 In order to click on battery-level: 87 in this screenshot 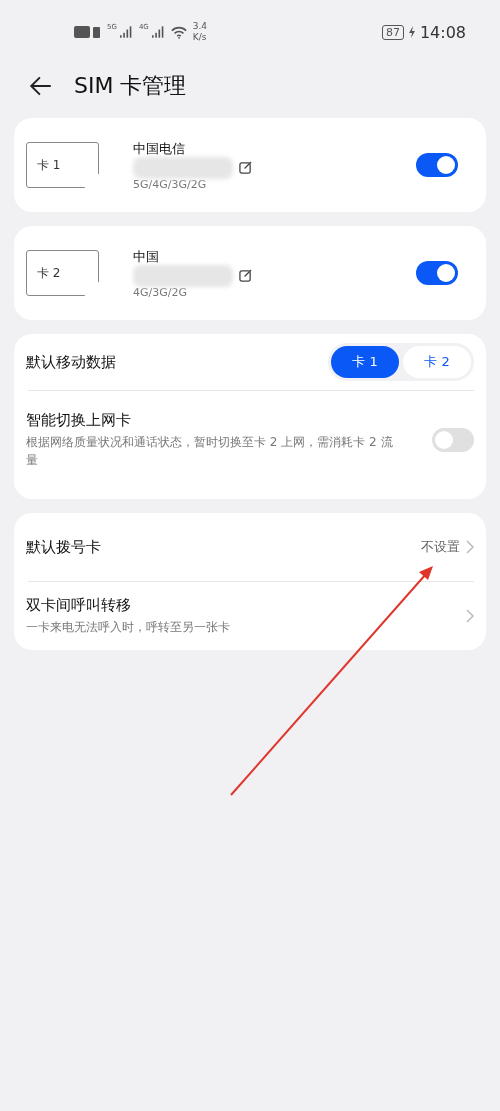, I will do `click(392, 32)`.